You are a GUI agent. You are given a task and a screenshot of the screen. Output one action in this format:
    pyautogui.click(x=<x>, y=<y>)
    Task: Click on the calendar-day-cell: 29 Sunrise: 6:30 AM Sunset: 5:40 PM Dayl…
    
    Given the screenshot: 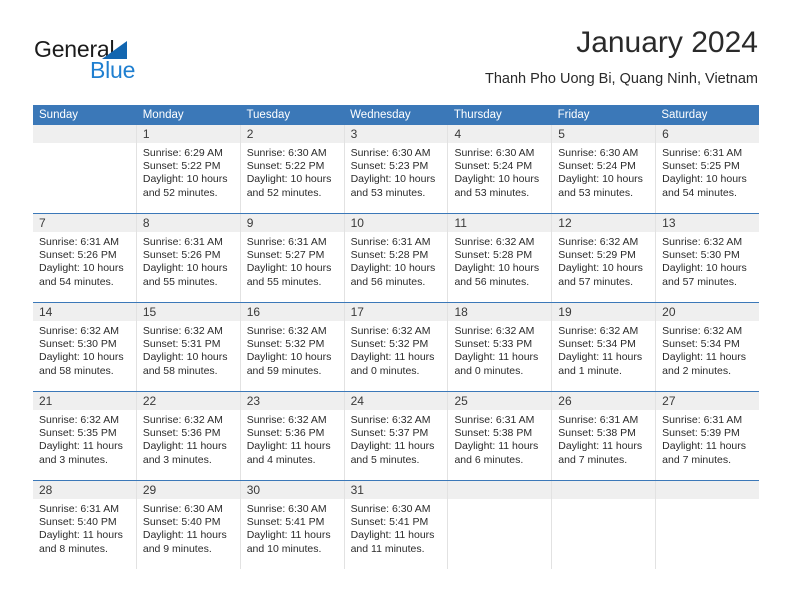 What is the action you would take?
    pyautogui.click(x=187, y=525)
    